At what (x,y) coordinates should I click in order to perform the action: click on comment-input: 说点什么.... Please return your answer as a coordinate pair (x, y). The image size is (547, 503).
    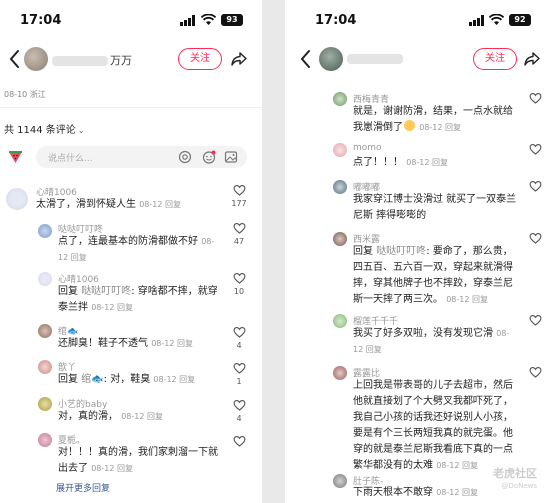
    Looking at the image, I should click on (141, 157).